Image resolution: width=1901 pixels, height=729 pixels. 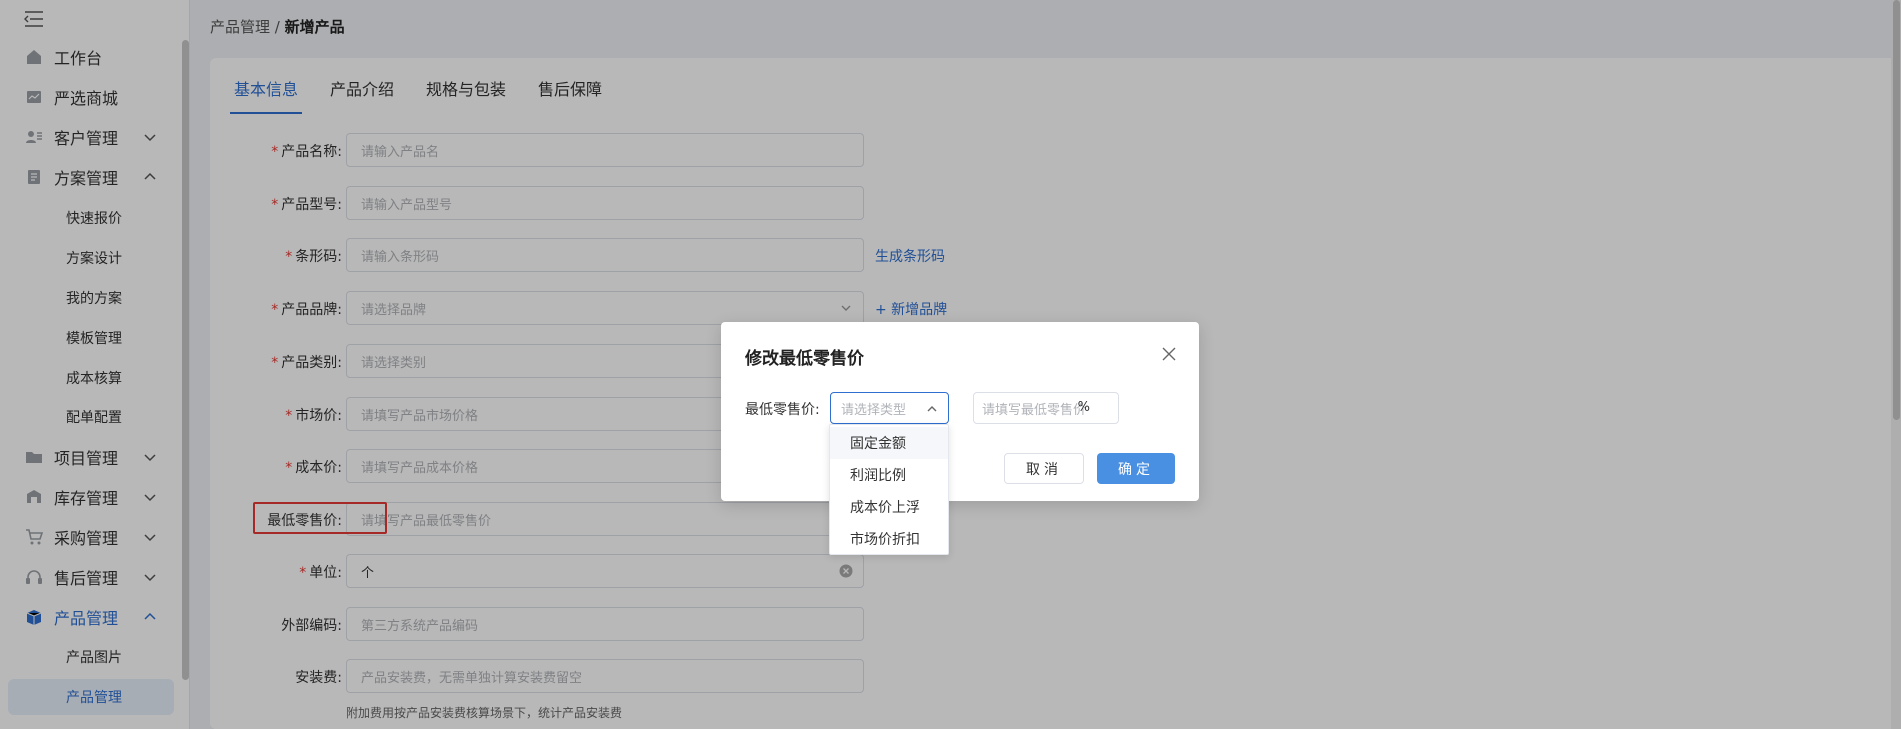 What do you see at coordinates (1083, 407) in the screenshot?
I see `unit-suffix: %` at bounding box center [1083, 407].